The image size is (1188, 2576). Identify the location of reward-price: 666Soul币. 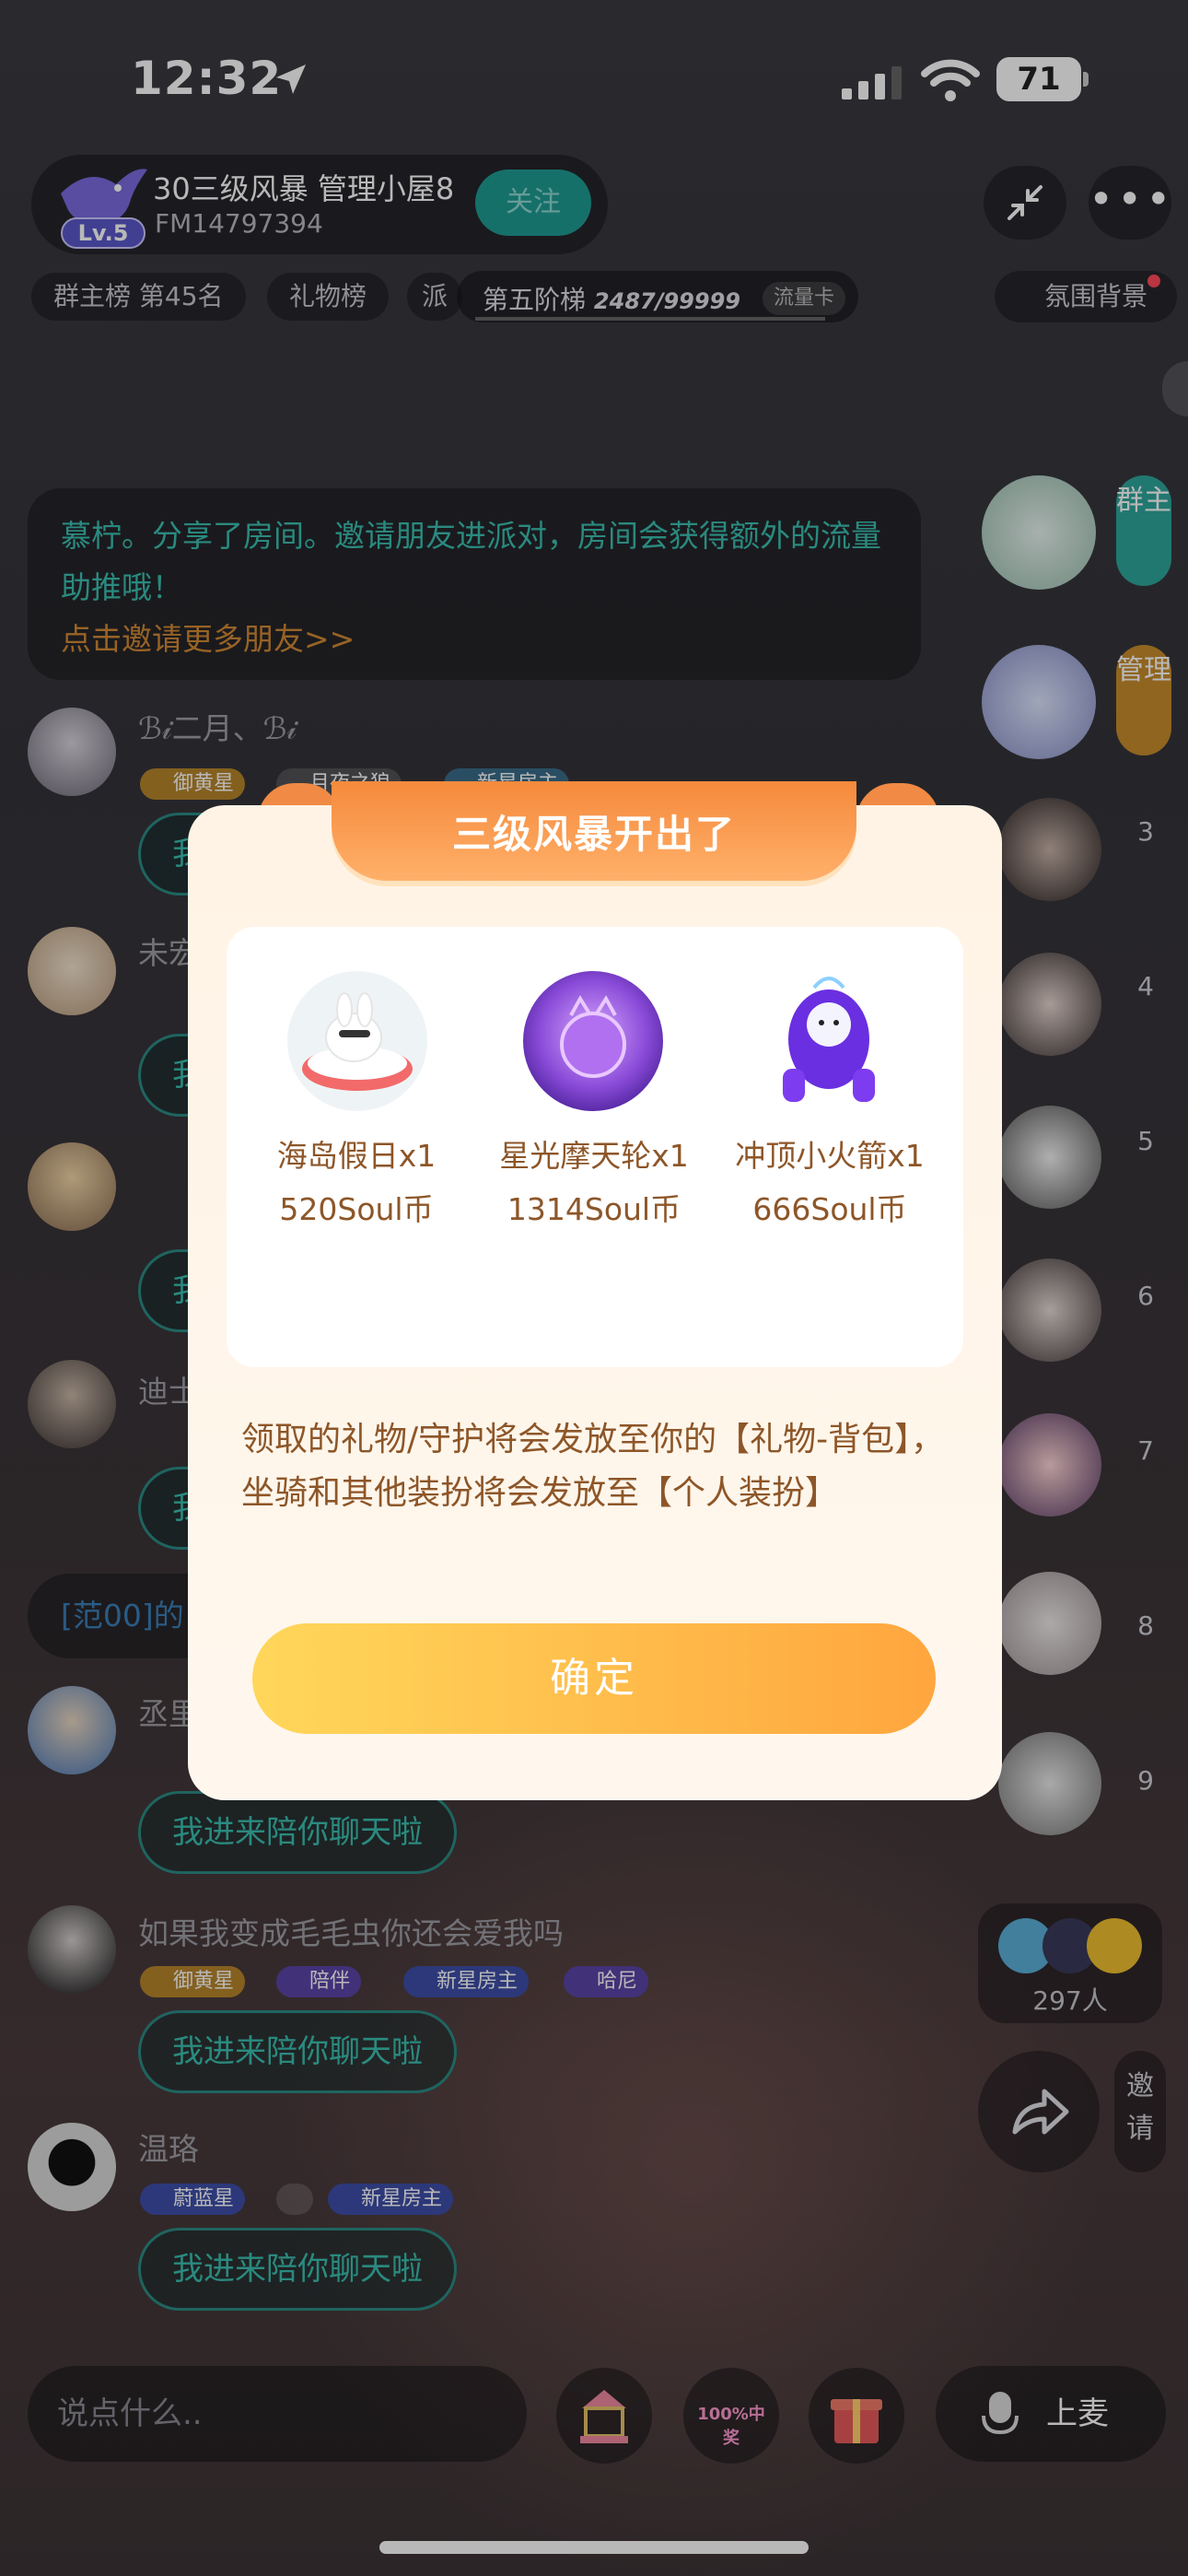
(829, 1209).